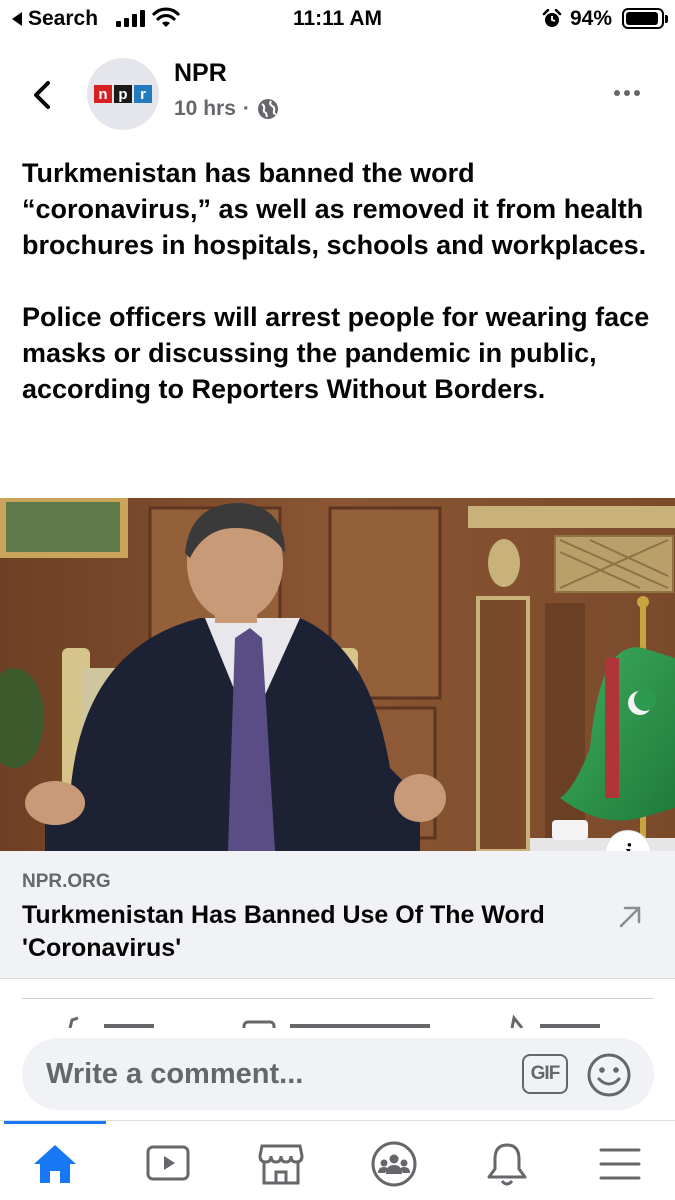 This screenshot has width=675, height=1200. I want to click on npr-logo: n p r, so click(123, 94).